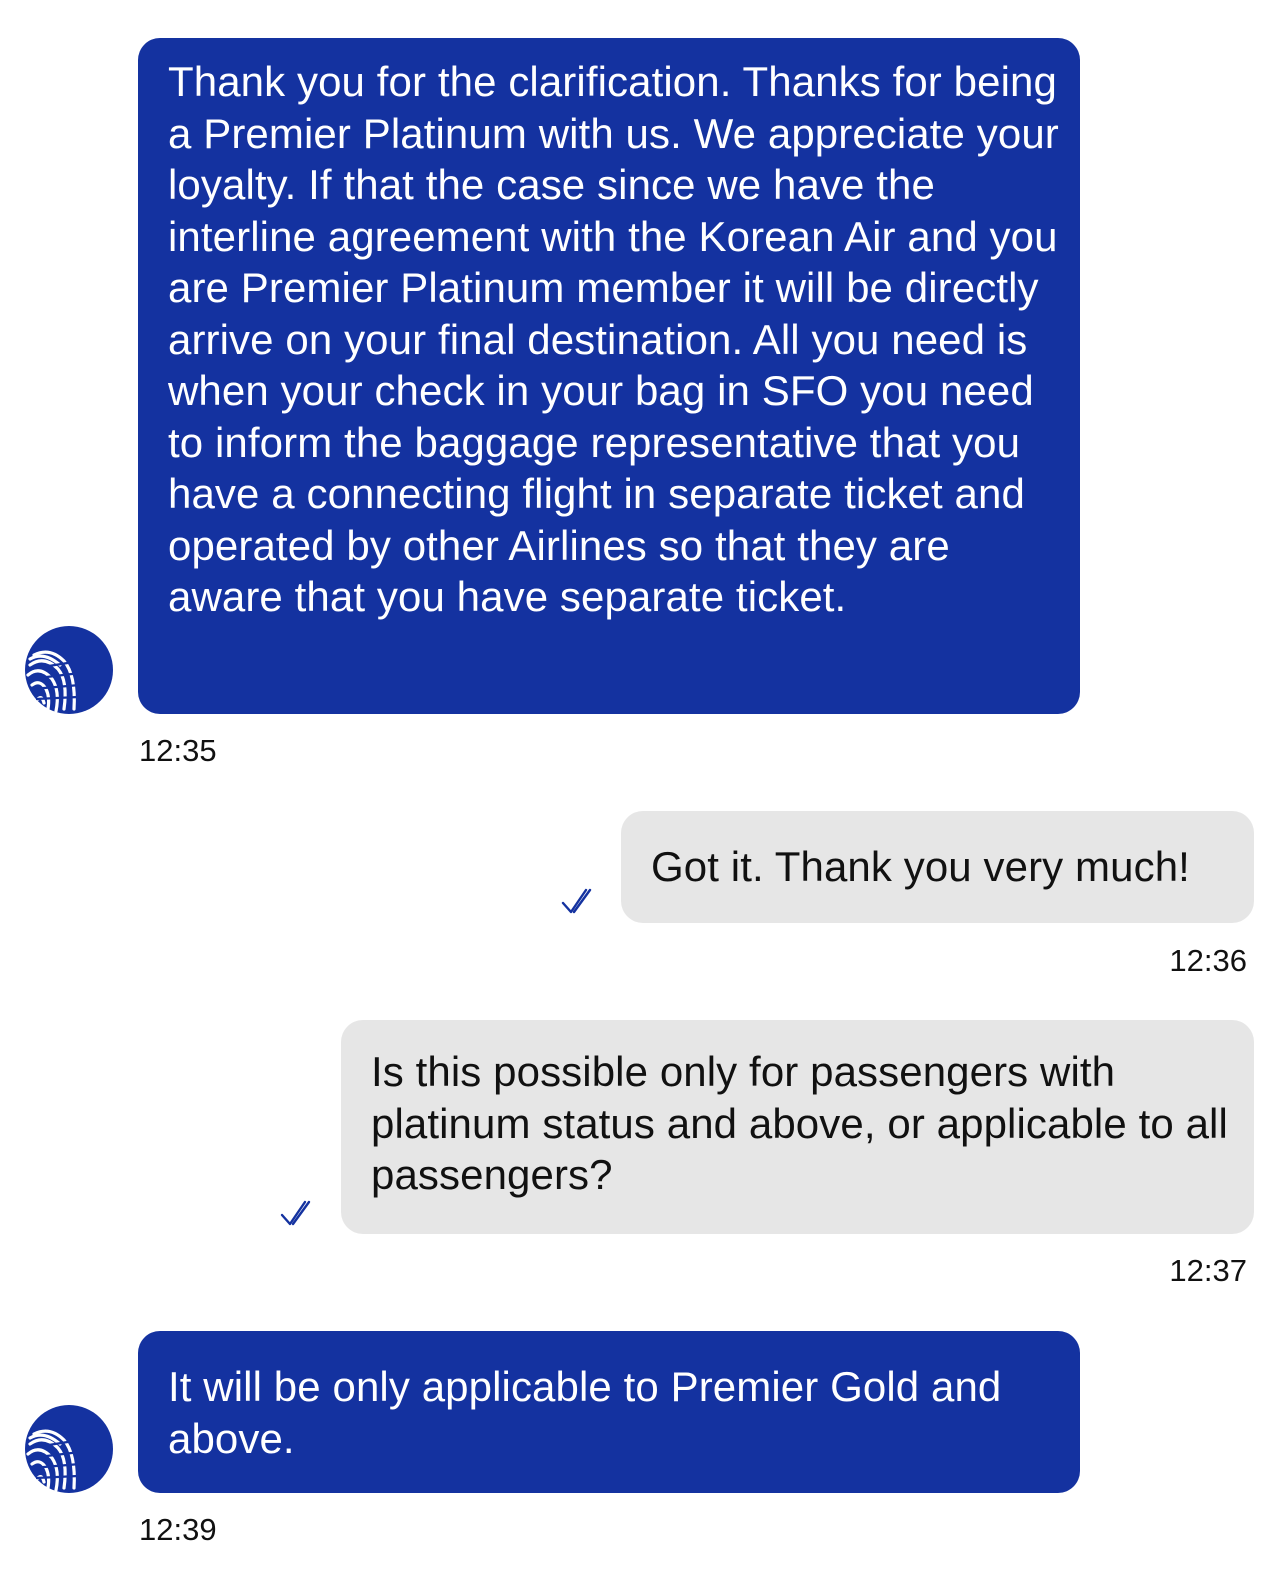 The height and width of the screenshot is (1575, 1284). What do you see at coordinates (1208, 1270) in the screenshot?
I see `message-timestamp: 12:37` at bounding box center [1208, 1270].